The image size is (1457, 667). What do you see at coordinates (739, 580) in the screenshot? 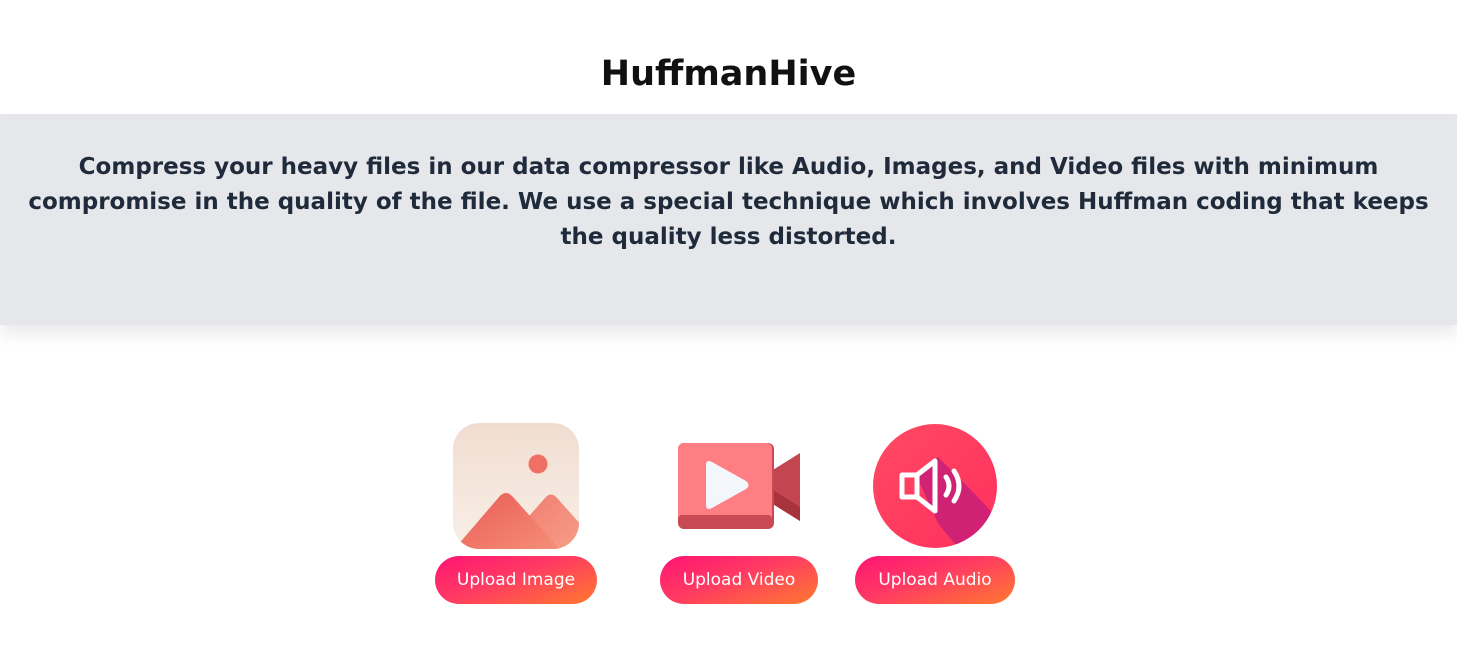
I see `upload-video-button: Upload Video` at bounding box center [739, 580].